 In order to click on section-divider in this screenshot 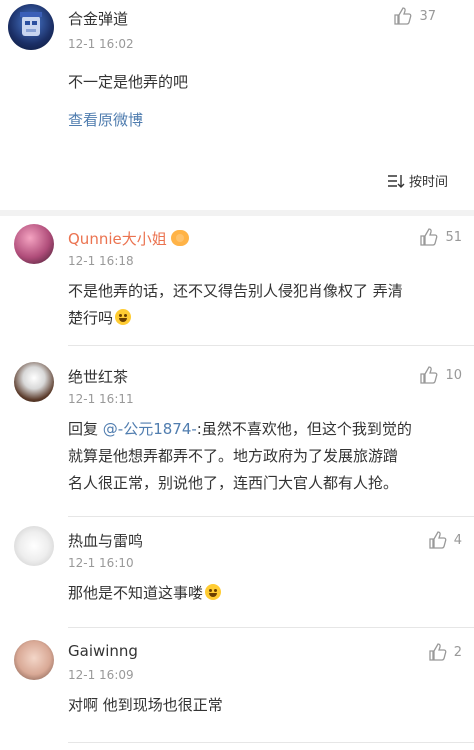, I will do `click(237, 213)`.